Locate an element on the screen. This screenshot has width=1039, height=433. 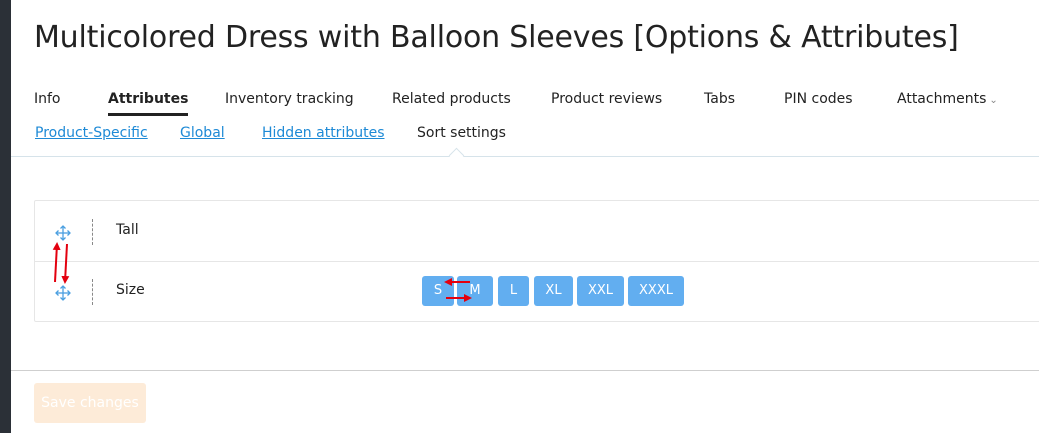
tab-attributes: Attributes is located at coordinates (148, 103).